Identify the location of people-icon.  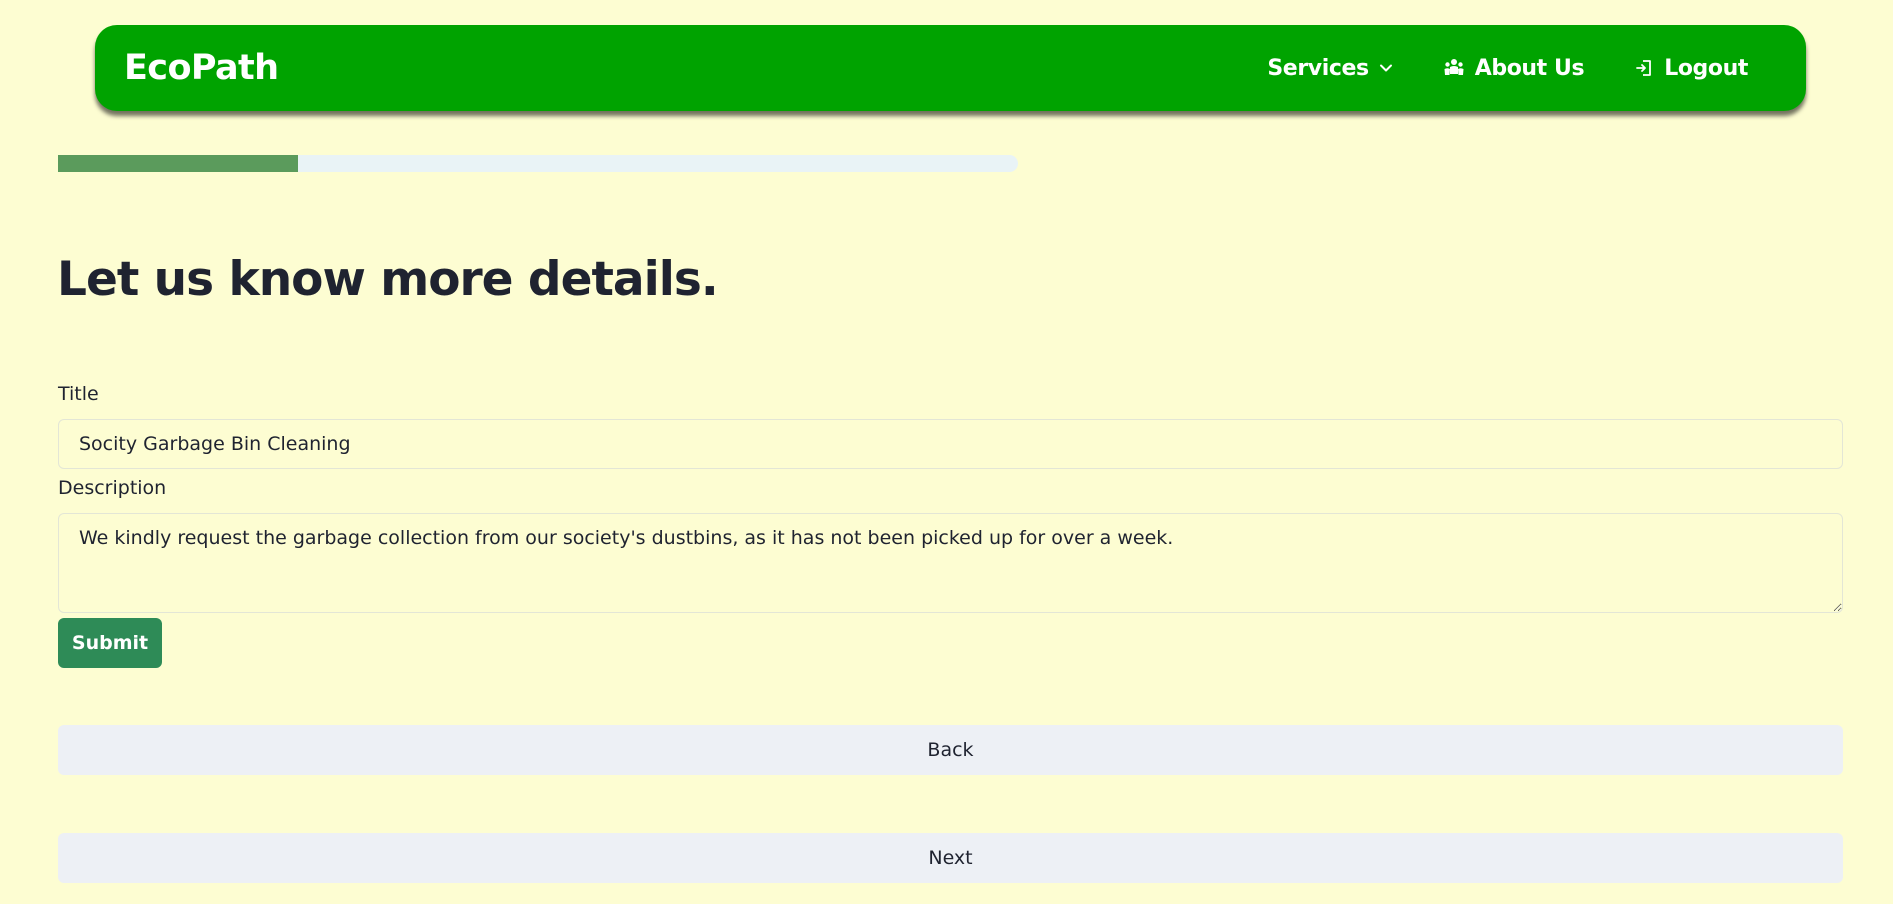
(1454, 67).